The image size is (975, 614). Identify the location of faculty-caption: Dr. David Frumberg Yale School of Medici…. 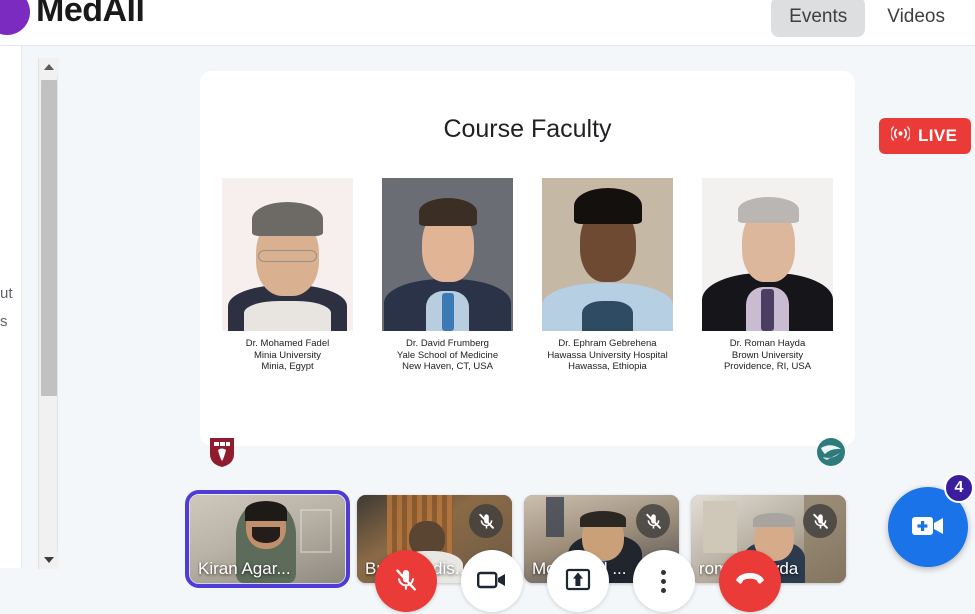
(447, 355).